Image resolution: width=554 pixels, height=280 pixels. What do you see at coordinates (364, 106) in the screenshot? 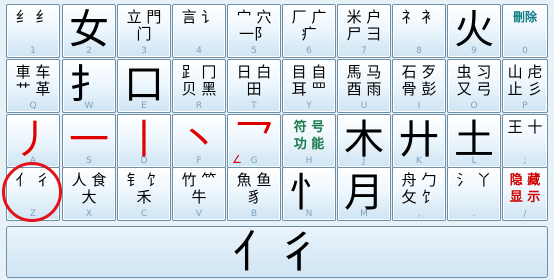
I see `key-u-hint: U` at bounding box center [364, 106].